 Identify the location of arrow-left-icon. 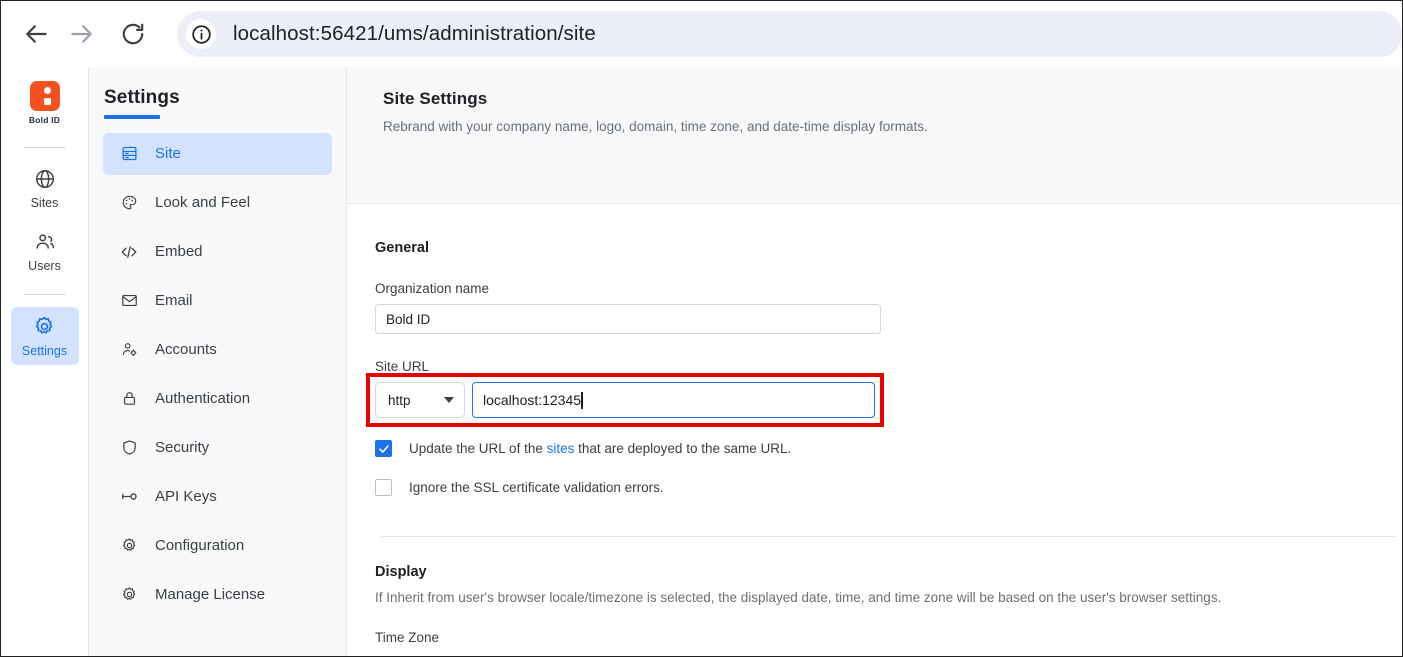
(36, 34).